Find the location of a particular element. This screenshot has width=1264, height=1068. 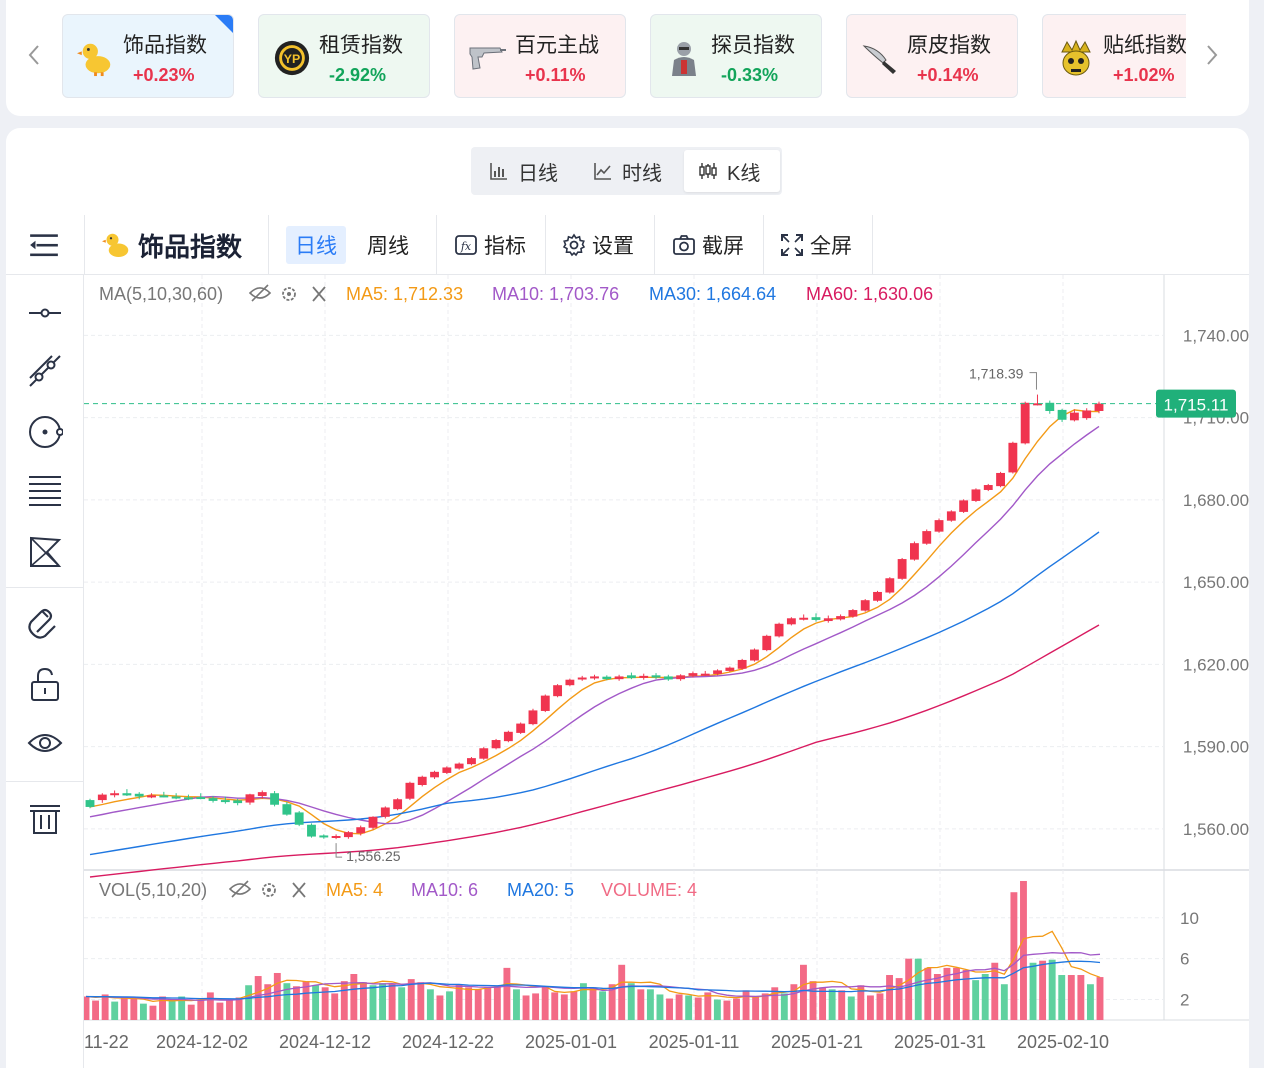

index-card-knife: 原皮指数 +0.14% is located at coordinates (932, 56).